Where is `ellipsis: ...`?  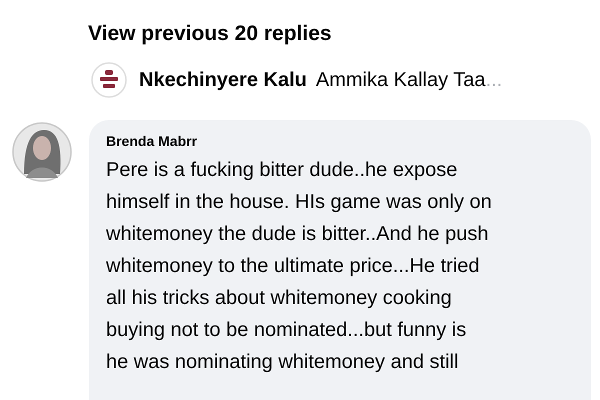 ellipsis: ... is located at coordinates (494, 80).